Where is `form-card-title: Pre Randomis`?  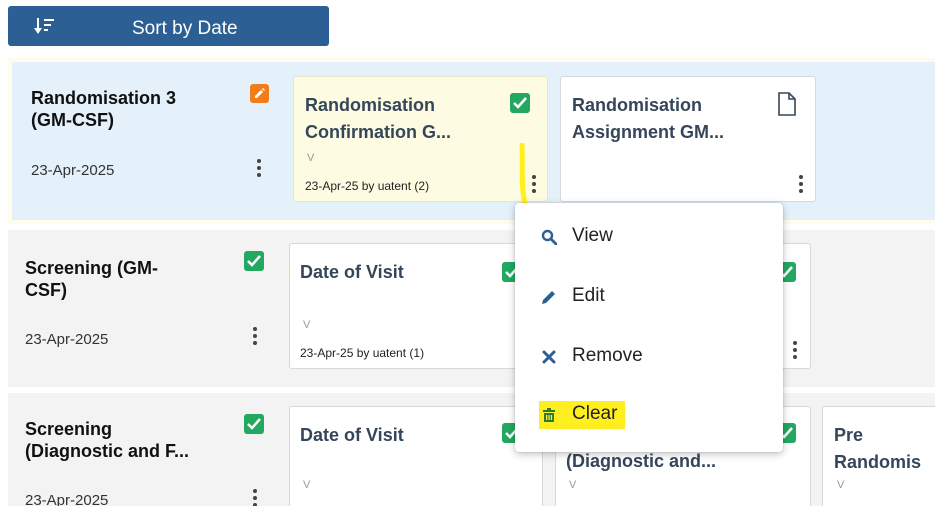 form-card-title: Pre Randomis is located at coordinates (877, 449).